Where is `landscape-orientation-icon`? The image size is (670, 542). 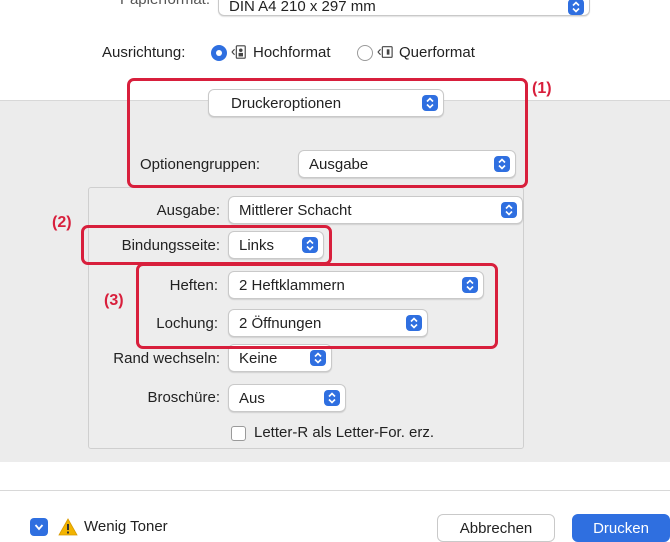 landscape-orientation-icon is located at coordinates (385, 54).